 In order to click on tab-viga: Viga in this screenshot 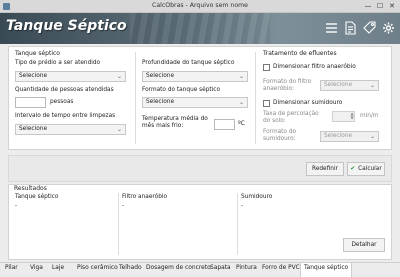, I will do `click(36, 268)`.